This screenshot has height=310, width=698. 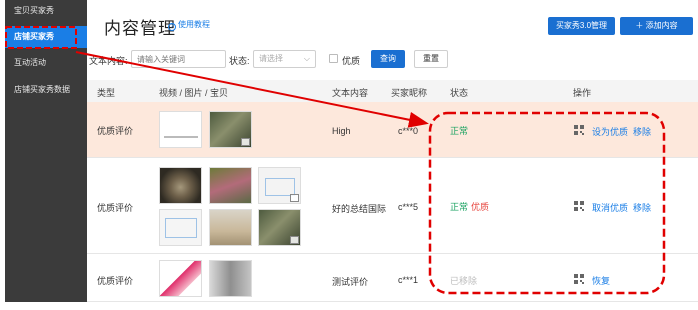 I want to click on col-status: 状态, so click(x=459, y=93).